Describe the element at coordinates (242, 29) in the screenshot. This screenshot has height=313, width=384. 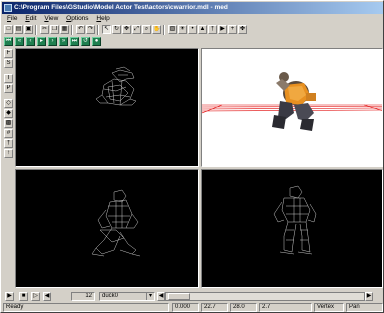
I see `move-cross-button: ✤` at that location.